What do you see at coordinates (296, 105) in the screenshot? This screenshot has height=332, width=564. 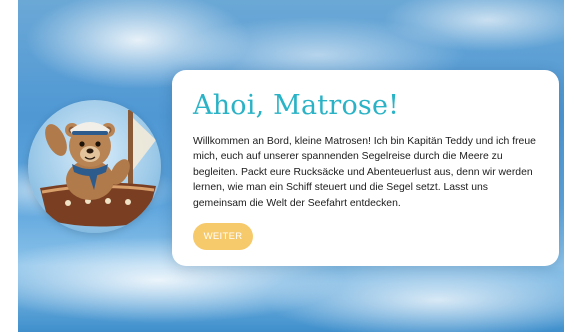 I see `card-title: Ahoi, Matrose!` at bounding box center [296, 105].